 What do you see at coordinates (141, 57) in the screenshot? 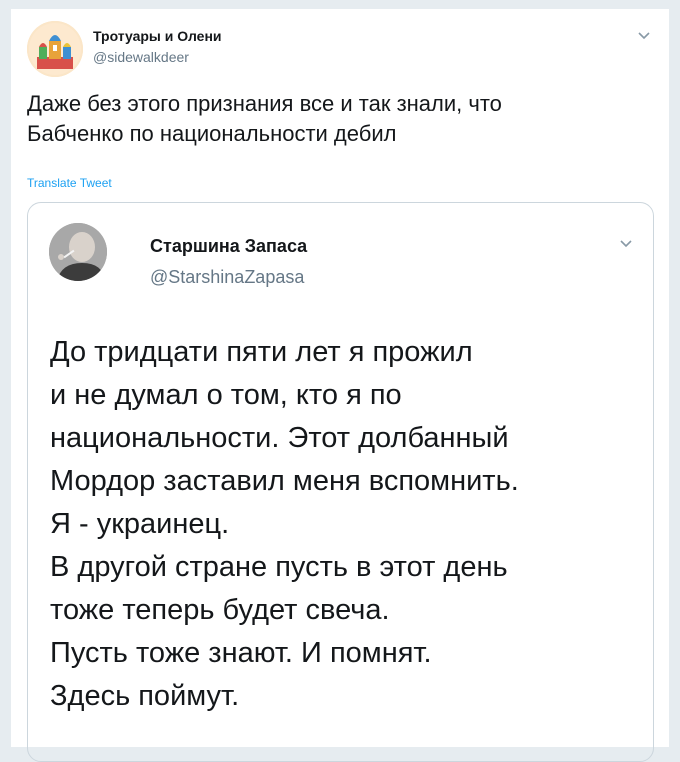
I see `author-handle: @sidewalkdeer` at bounding box center [141, 57].